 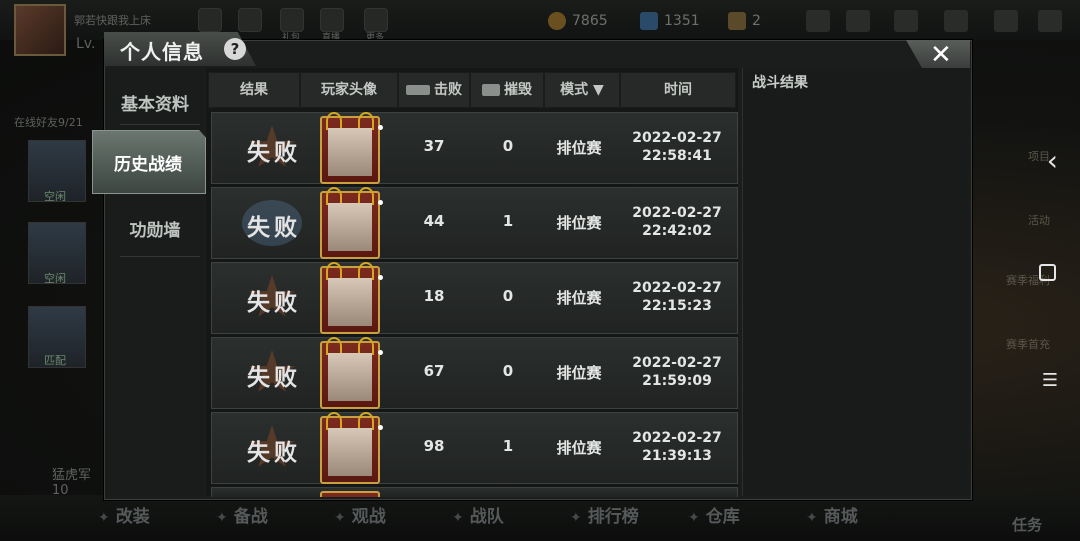 What do you see at coordinates (235, 49) in the screenshot?
I see `help-icon: ?` at bounding box center [235, 49].